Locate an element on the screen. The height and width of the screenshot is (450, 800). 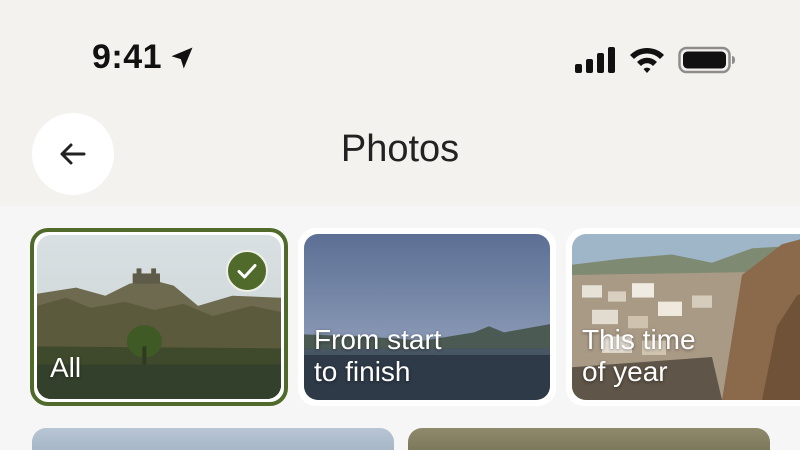
check-icon is located at coordinates (247, 271).